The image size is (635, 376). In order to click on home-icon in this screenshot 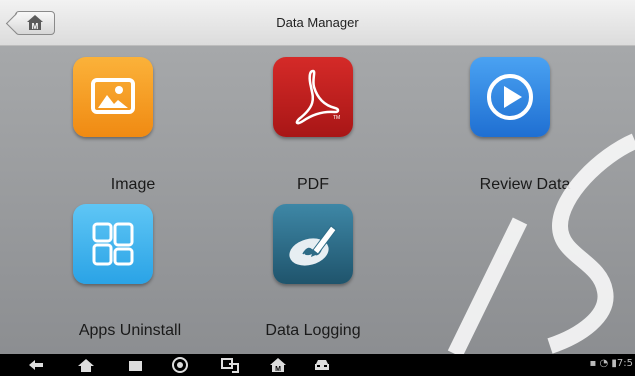, I will do `click(86, 365)`.